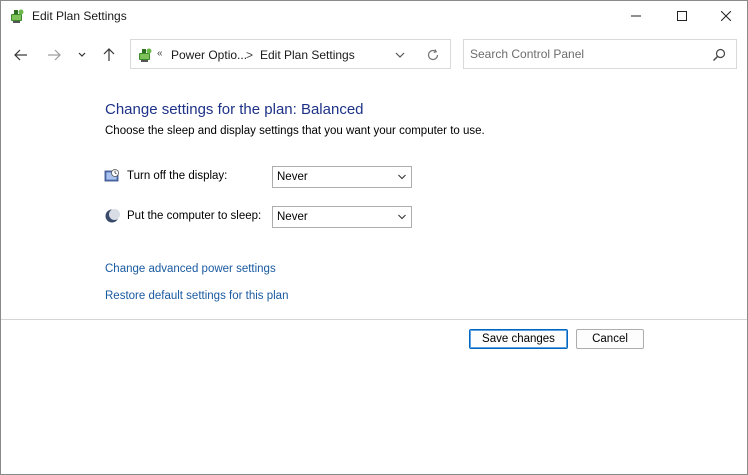  I want to click on recent-locations-button, so click(82, 55).